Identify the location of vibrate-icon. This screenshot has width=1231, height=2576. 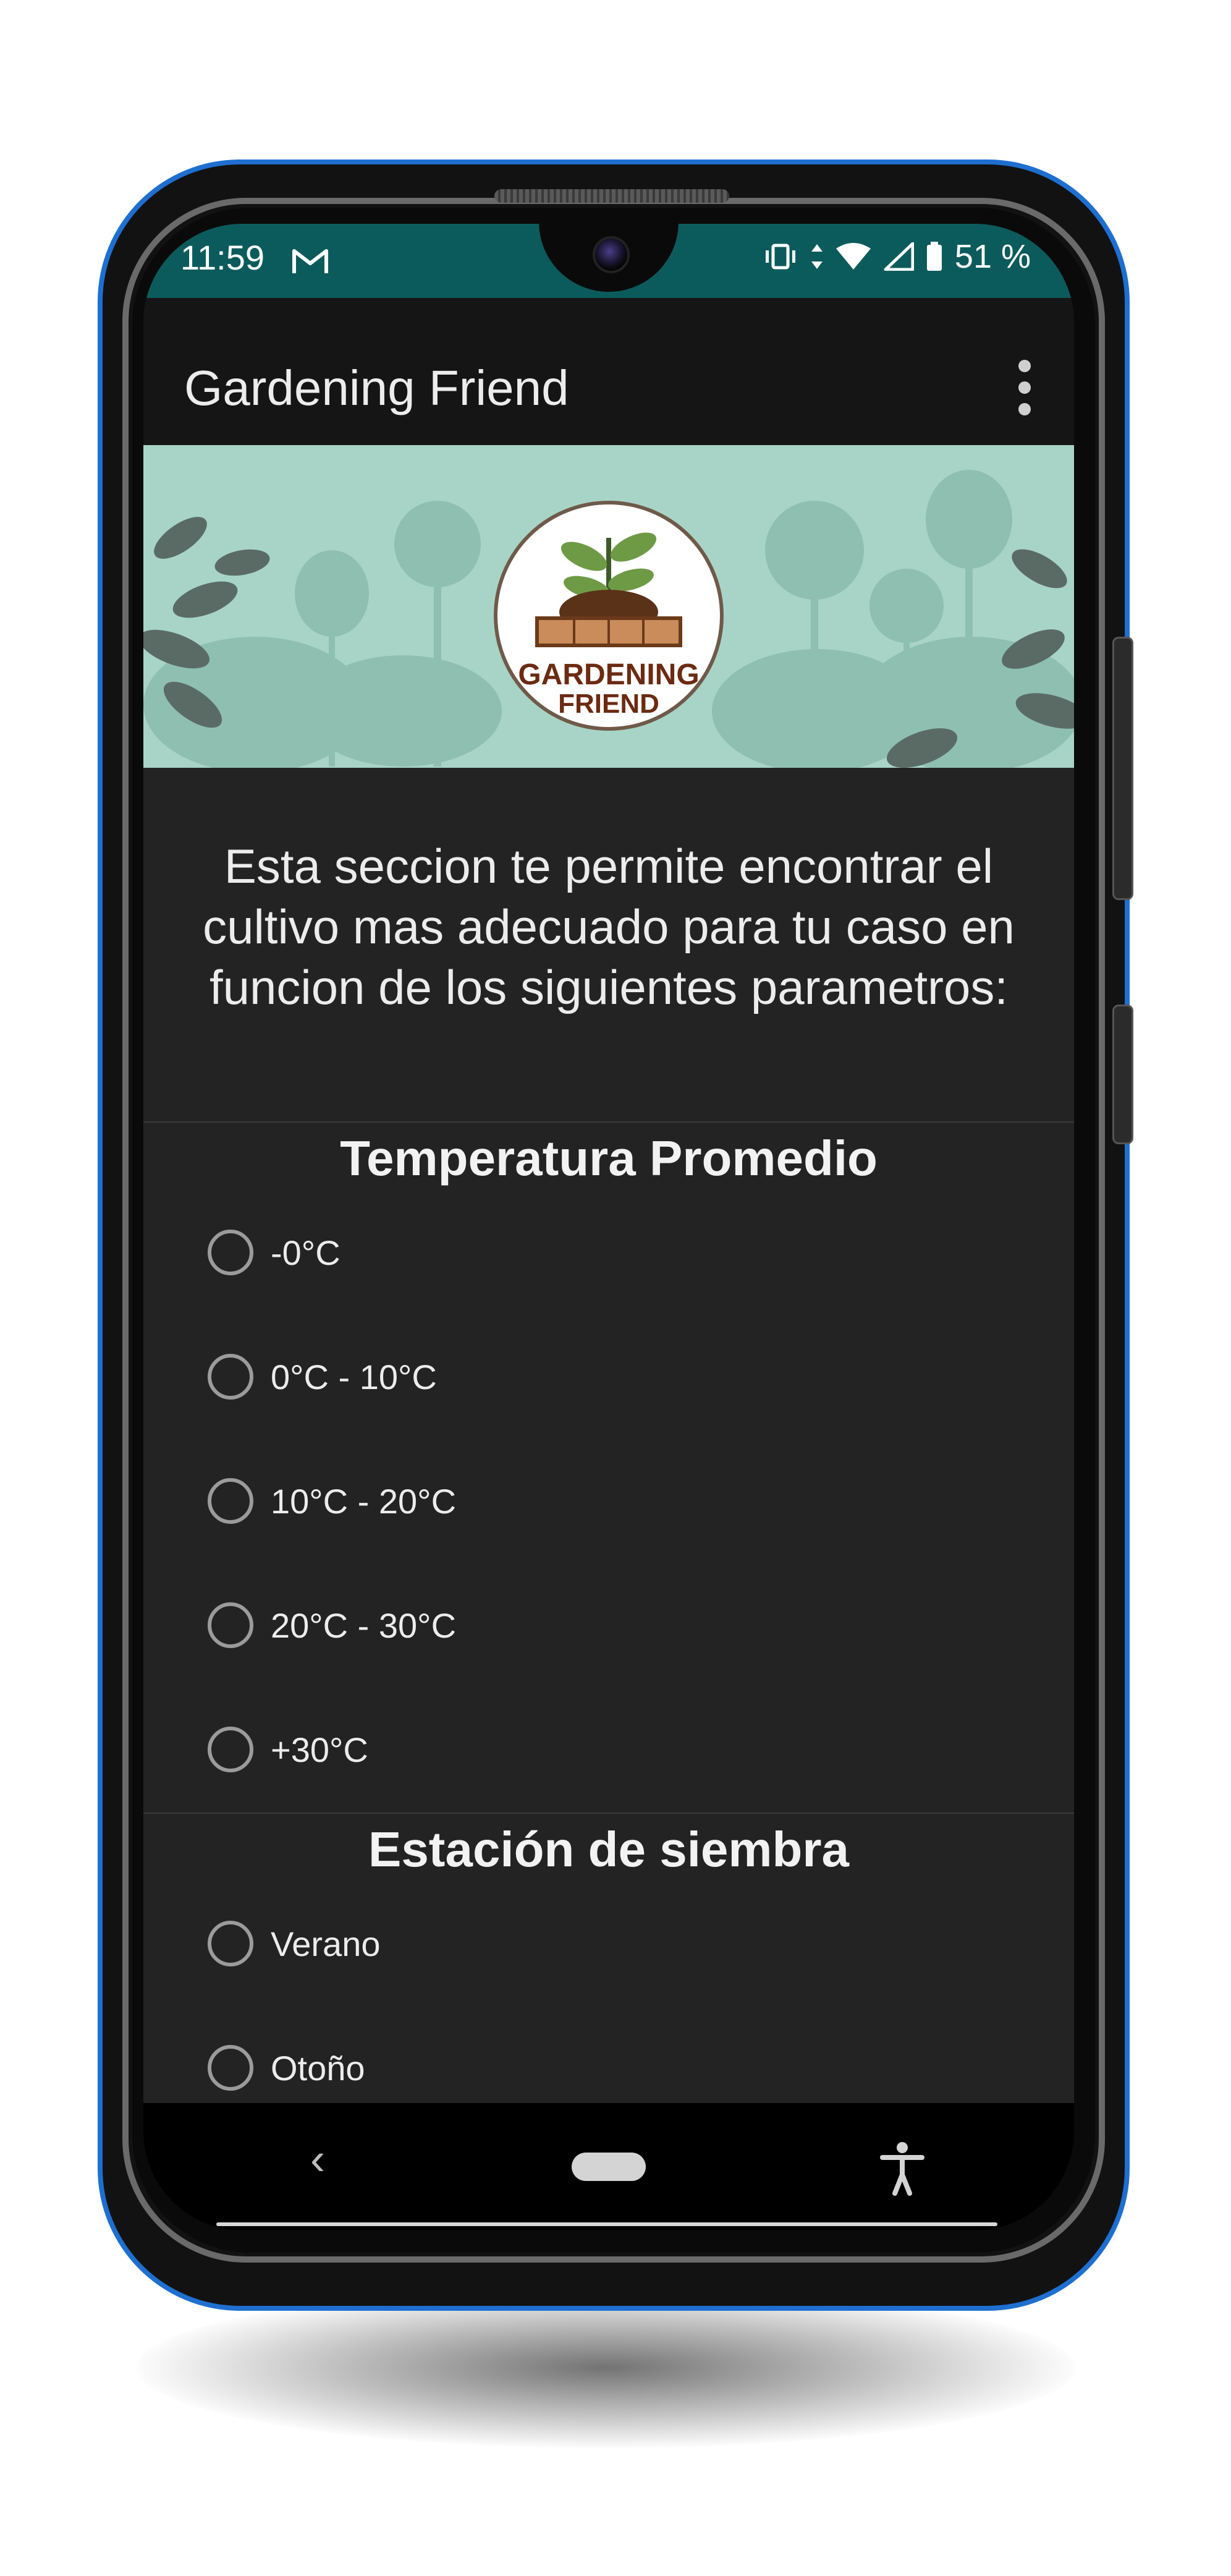
(780, 257).